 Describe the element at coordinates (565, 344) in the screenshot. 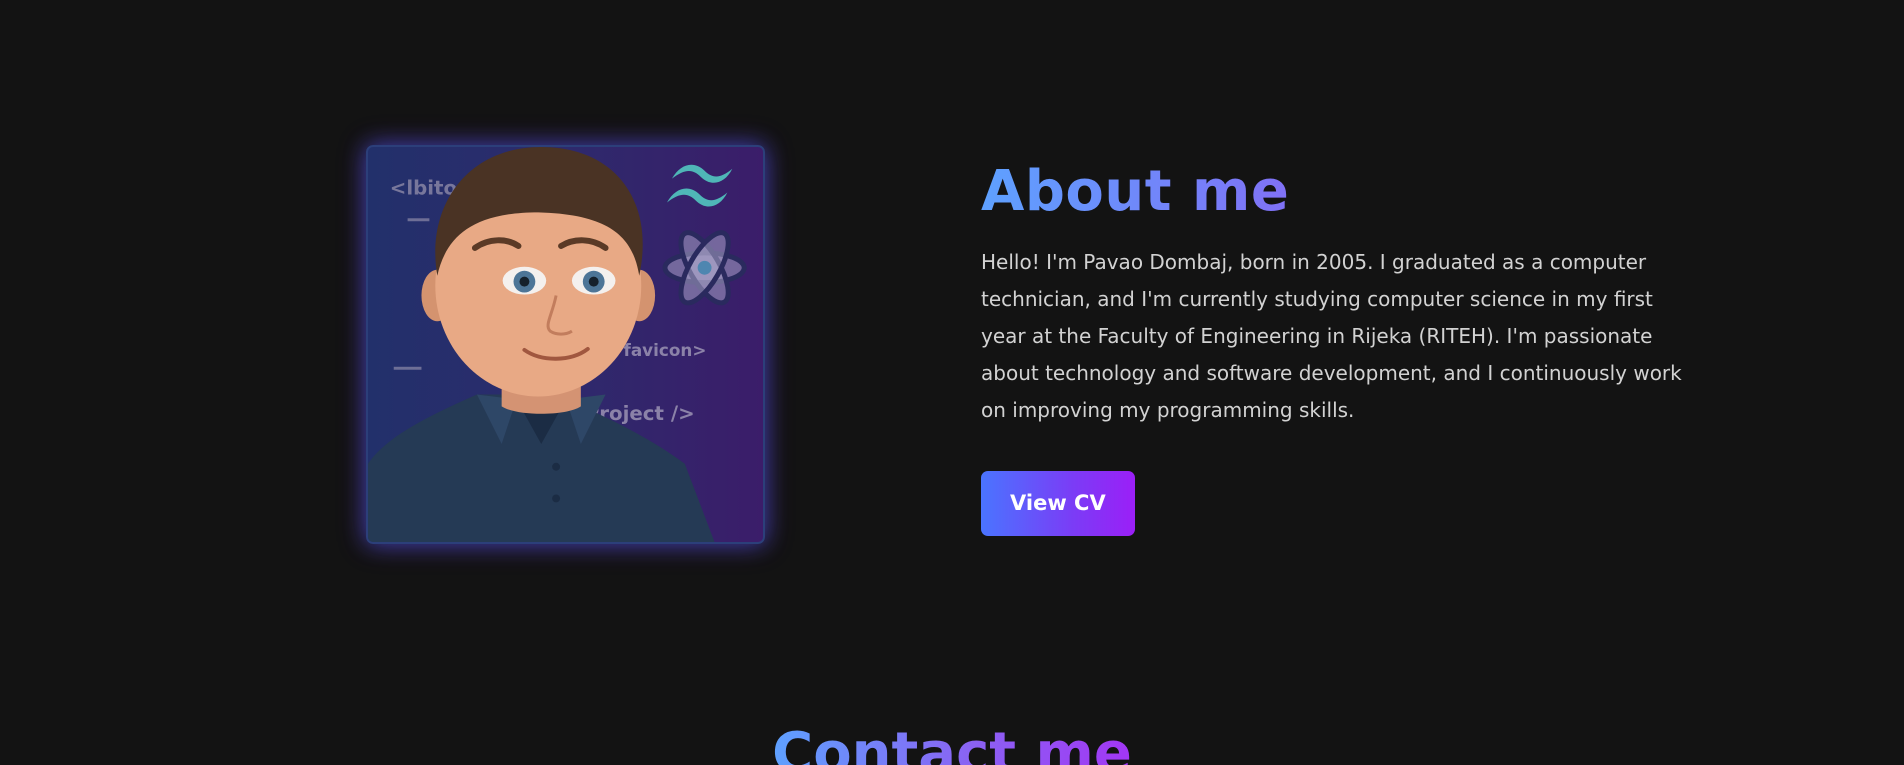

I see `profile-portrait: <lbitop favicon> Project />` at that location.